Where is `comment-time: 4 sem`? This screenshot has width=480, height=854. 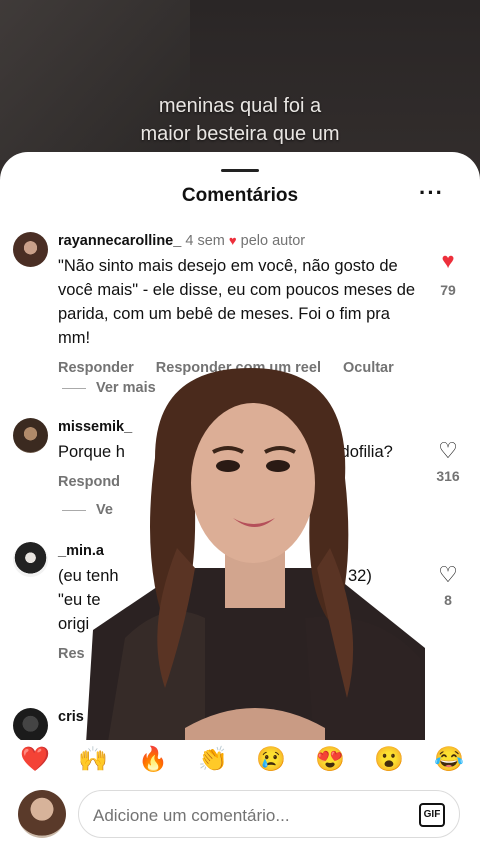 comment-time: 4 sem is located at coordinates (205, 241).